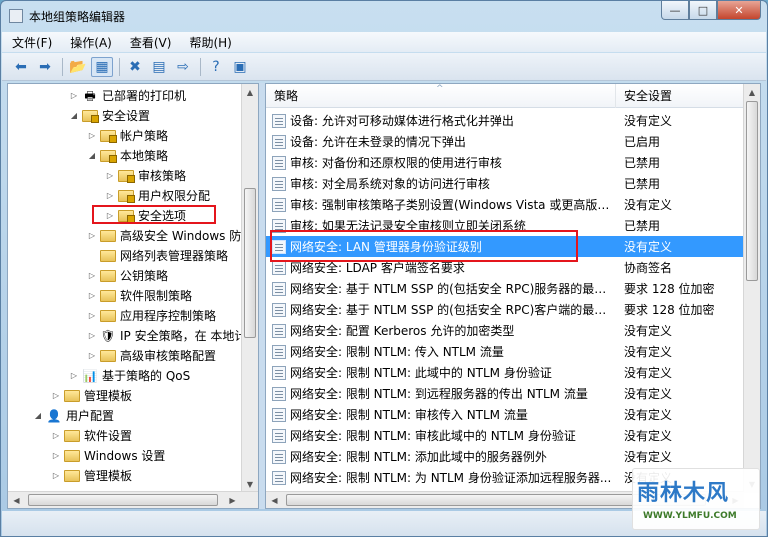 This screenshot has height=537, width=768. What do you see at coordinates (145, 176) in the screenshot?
I see `tree-item: ▷ 审核策略` at bounding box center [145, 176].